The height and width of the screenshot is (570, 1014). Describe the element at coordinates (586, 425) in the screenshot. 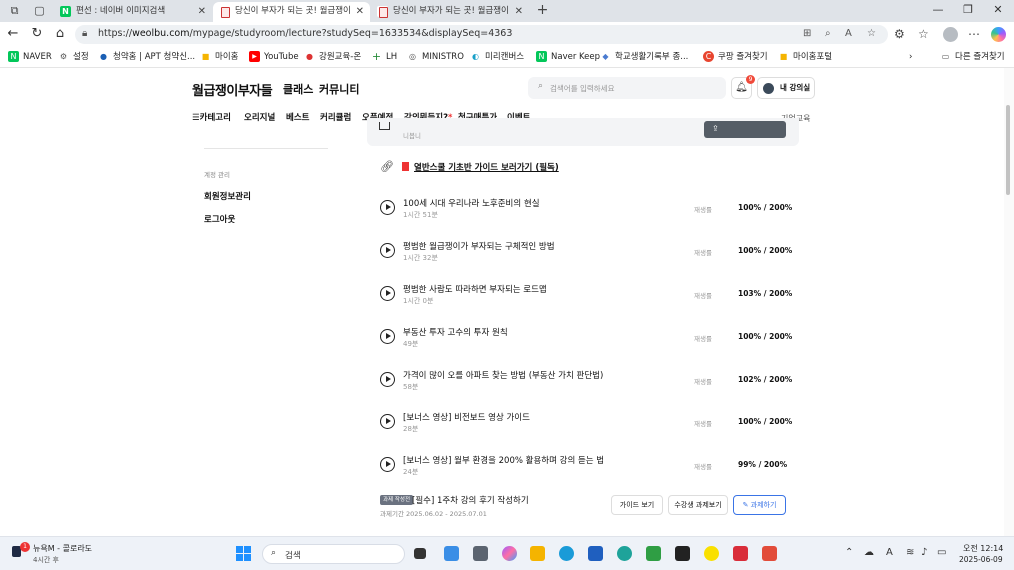

I see `lecture-row: [보너스 영상] 비전보드 영상 가이드 28분 재생률 100% / 200%` at that location.